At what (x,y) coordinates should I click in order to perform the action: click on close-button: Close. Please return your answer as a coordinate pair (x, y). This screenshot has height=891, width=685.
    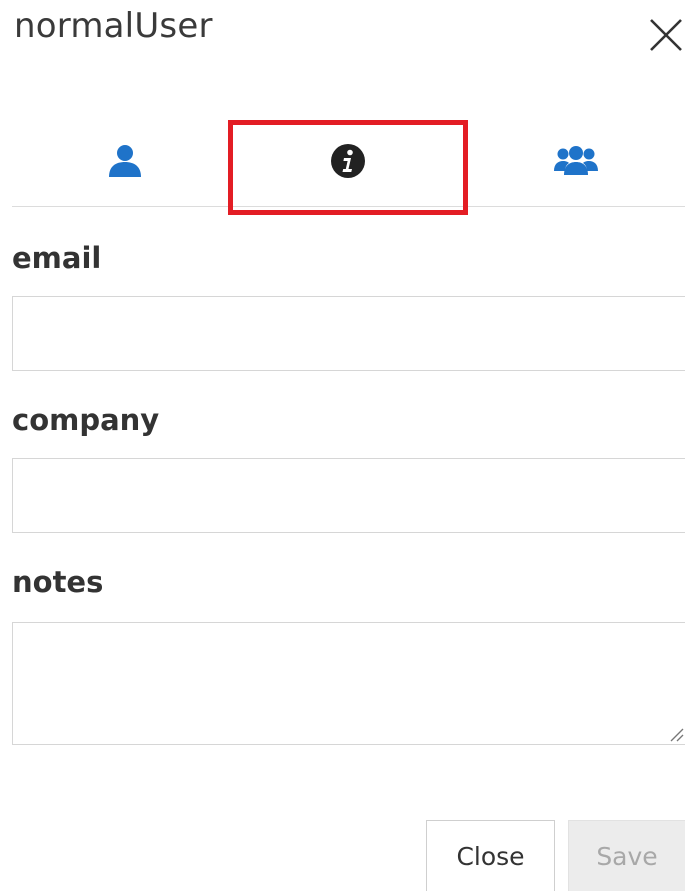
    Looking at the image, I should click on (490, 855).